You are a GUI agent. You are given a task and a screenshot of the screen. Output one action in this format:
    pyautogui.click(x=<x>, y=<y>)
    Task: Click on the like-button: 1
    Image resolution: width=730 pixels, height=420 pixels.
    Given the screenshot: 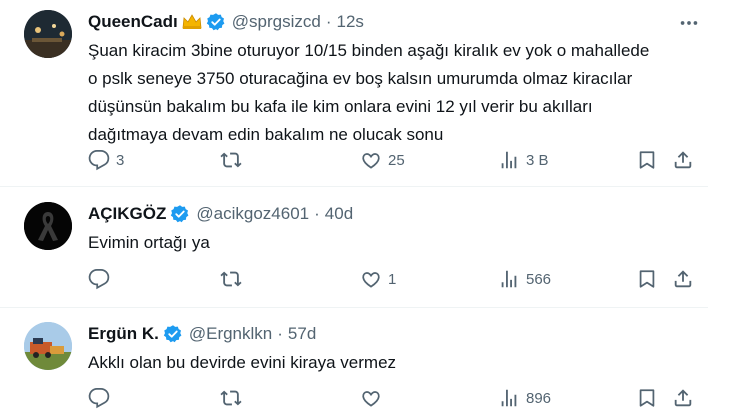 What is the action you would take?
    pyautogui.click(x=378, y=279)
    